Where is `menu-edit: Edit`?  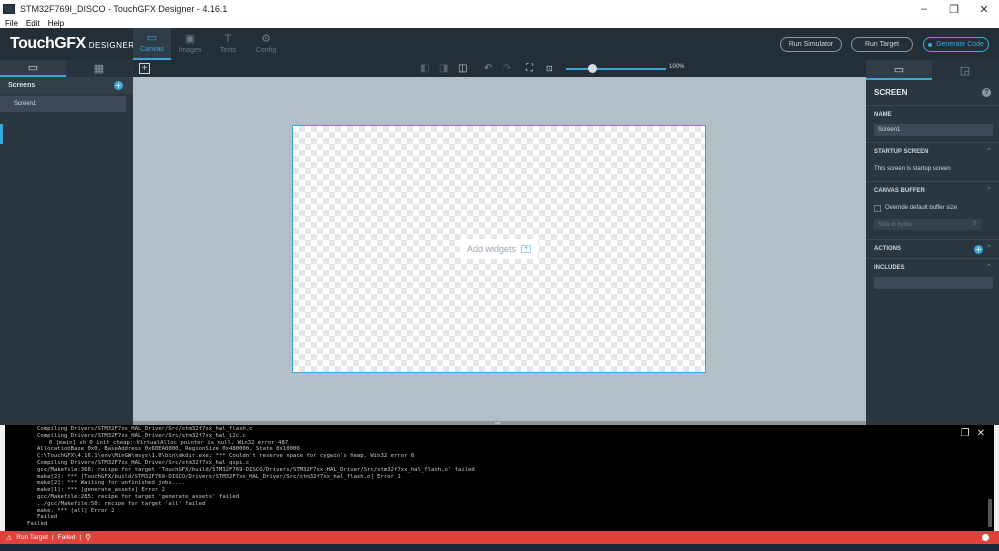
menu-edit: Edit is located at coordinates (33, 23).